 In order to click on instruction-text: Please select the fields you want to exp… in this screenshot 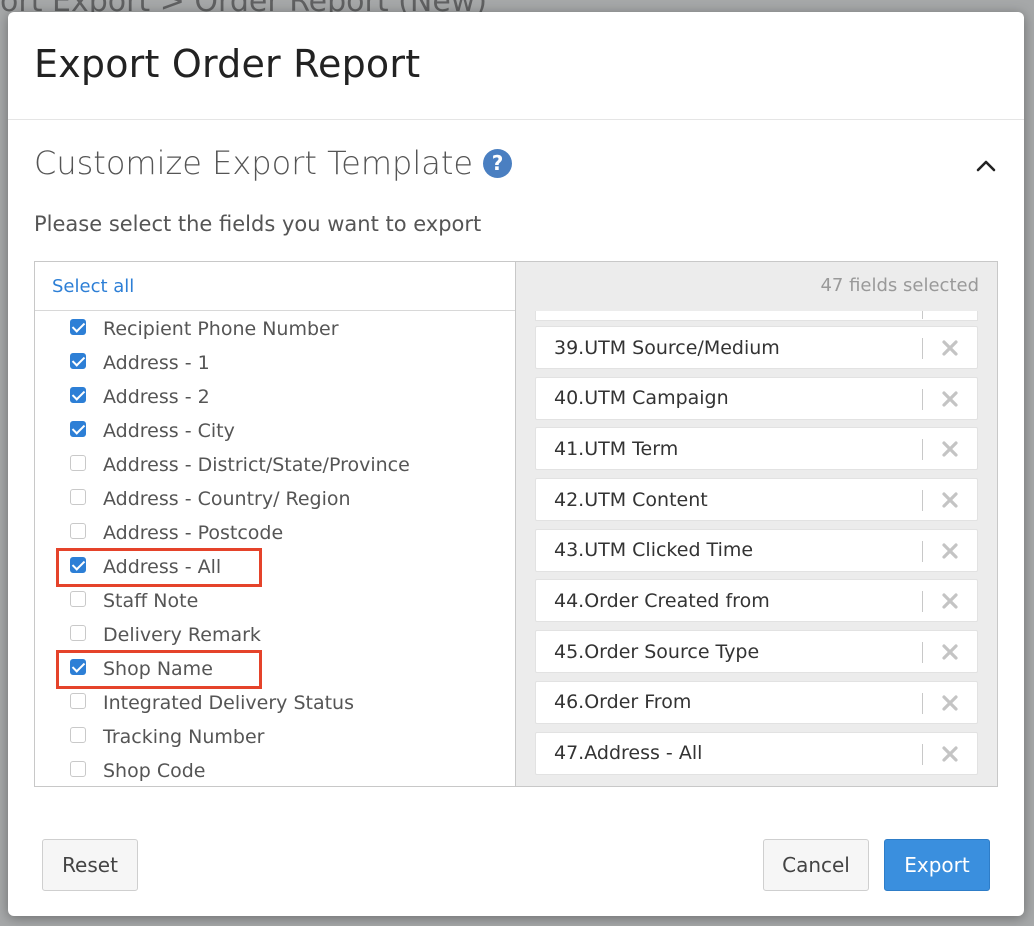, I will do `click(258, 224)`.